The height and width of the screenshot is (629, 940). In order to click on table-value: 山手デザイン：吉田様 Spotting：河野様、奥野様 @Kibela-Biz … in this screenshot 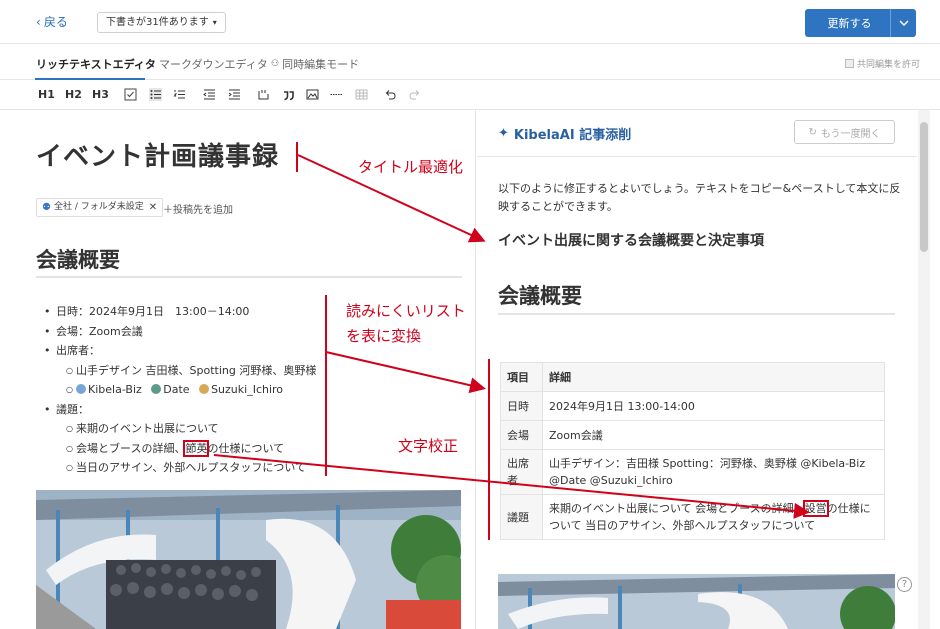, I will do `click(713, 472)`.